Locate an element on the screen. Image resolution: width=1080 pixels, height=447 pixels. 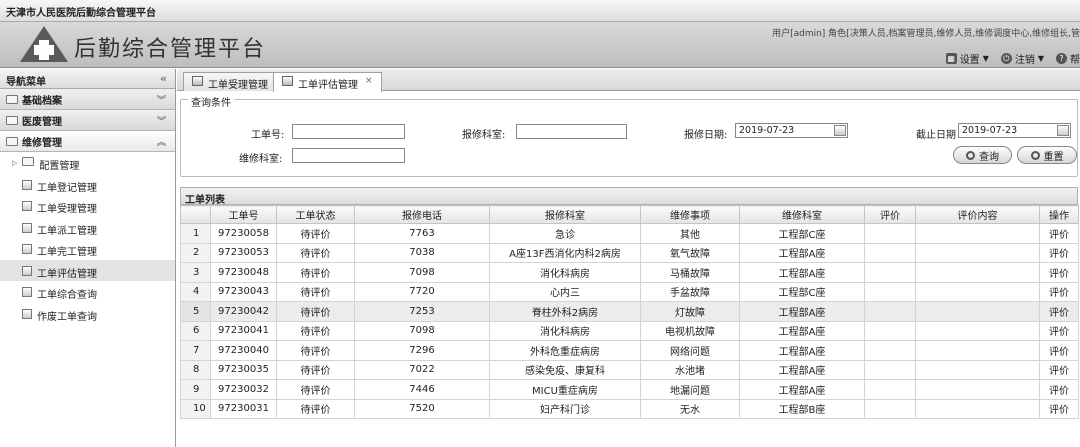
settings-button: ▦ 设置 ▼ is located at coordinates (967, 58).